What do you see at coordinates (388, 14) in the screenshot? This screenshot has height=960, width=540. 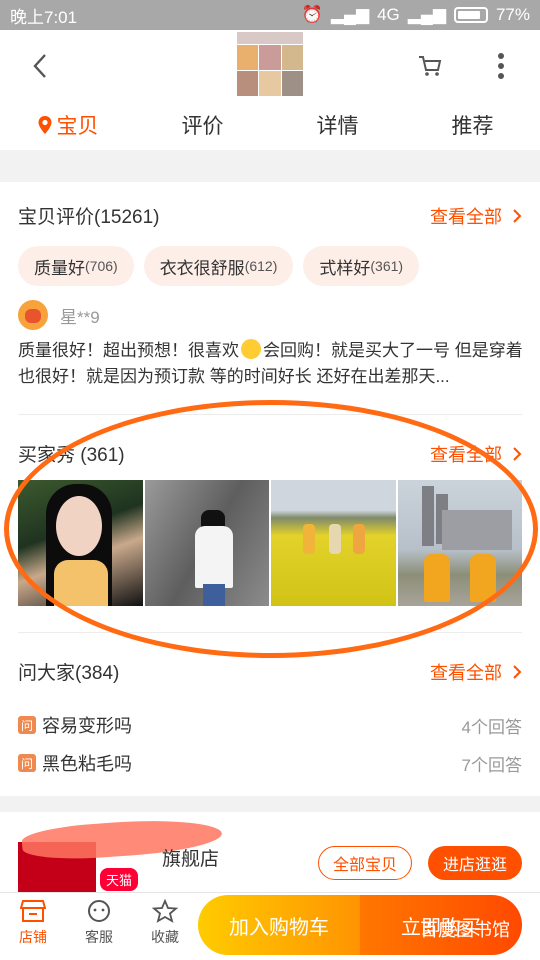 I see `network-type: 4G` at bounding box center [388, 14].